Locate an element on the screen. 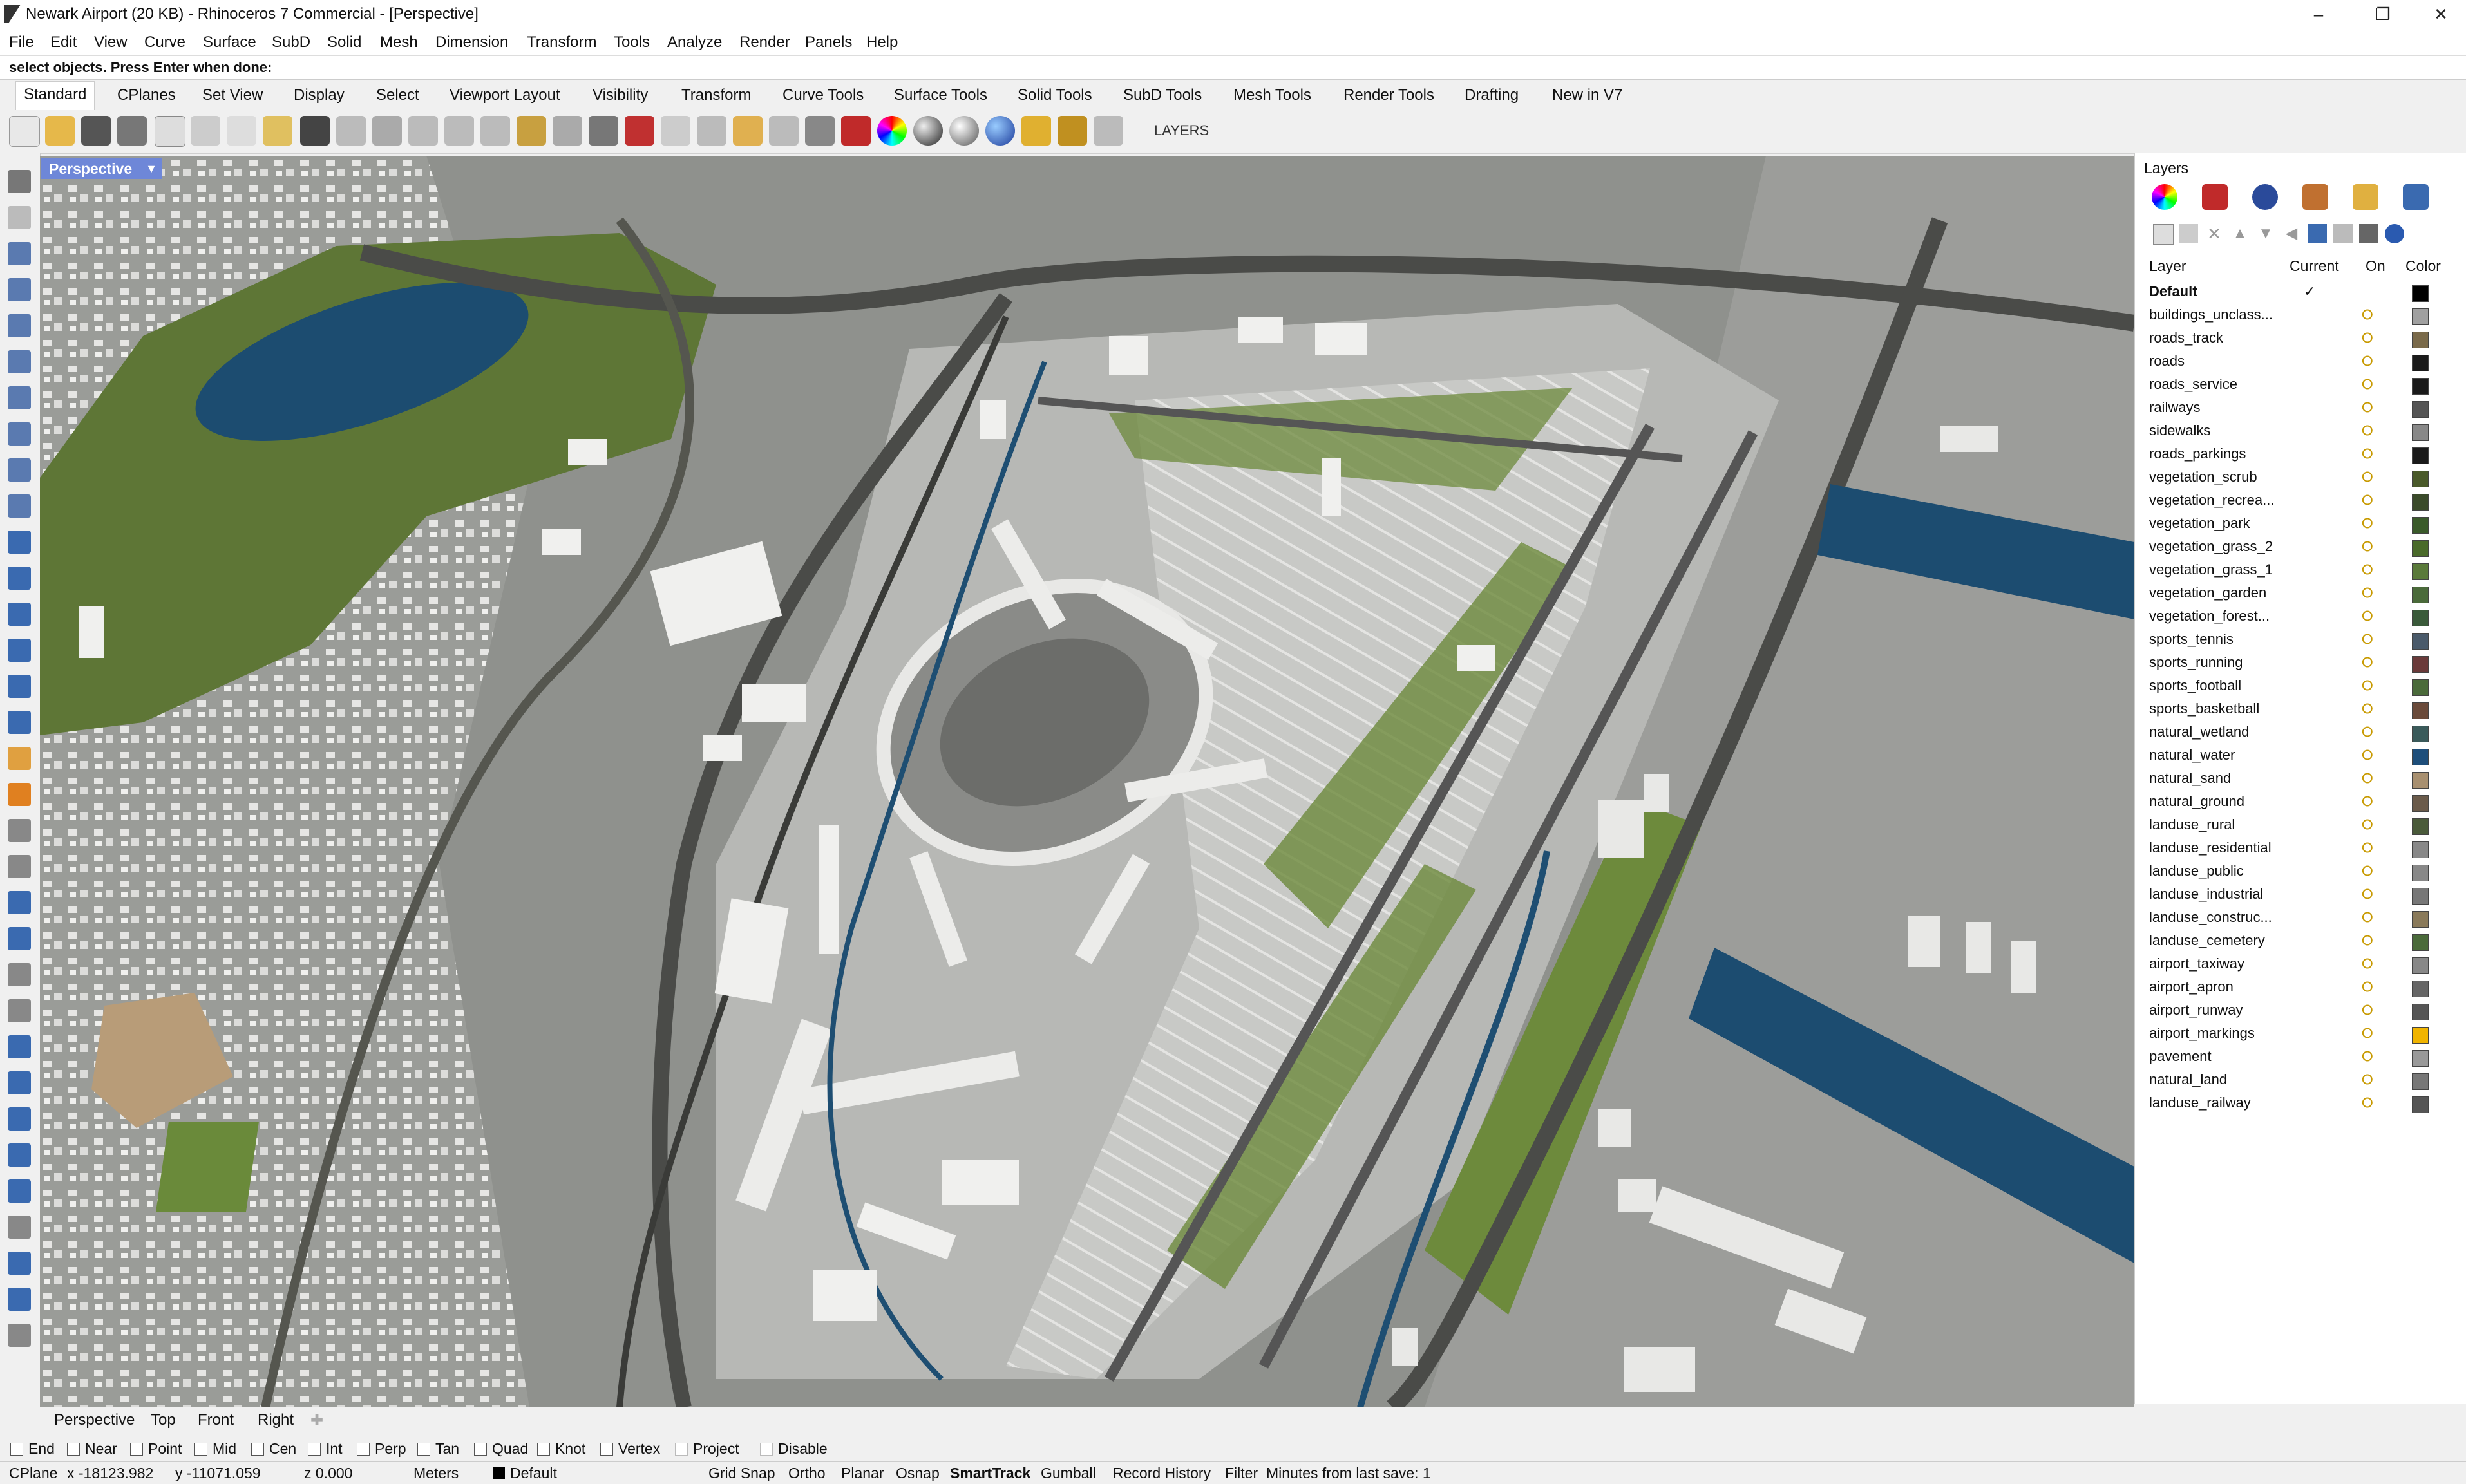 The image size is (2466, 1484). undo-icon is located at coordinates (315, 131).